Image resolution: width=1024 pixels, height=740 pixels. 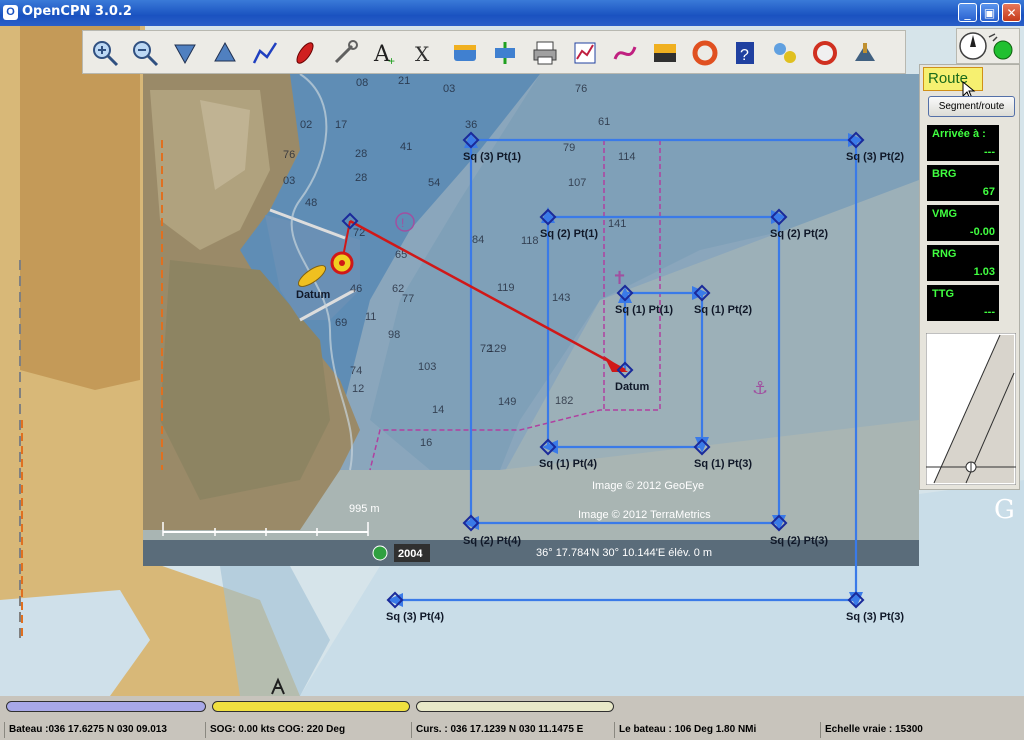 I want to click on close-button: ✕, so click(x=1011, y=12).